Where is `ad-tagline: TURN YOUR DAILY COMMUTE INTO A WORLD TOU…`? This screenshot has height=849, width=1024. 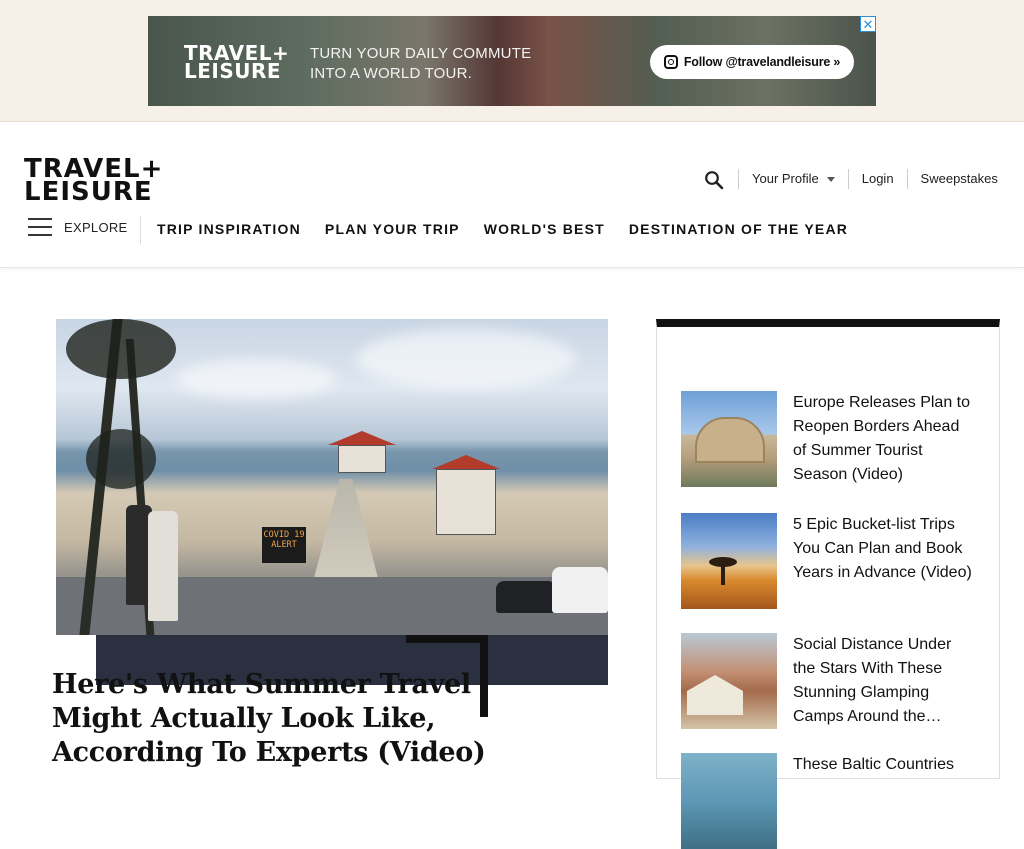
ad-tagline: TURN YOUR DAILY COMMUTE INTO A WORLD TOU… is located at coordinates (420, 64).